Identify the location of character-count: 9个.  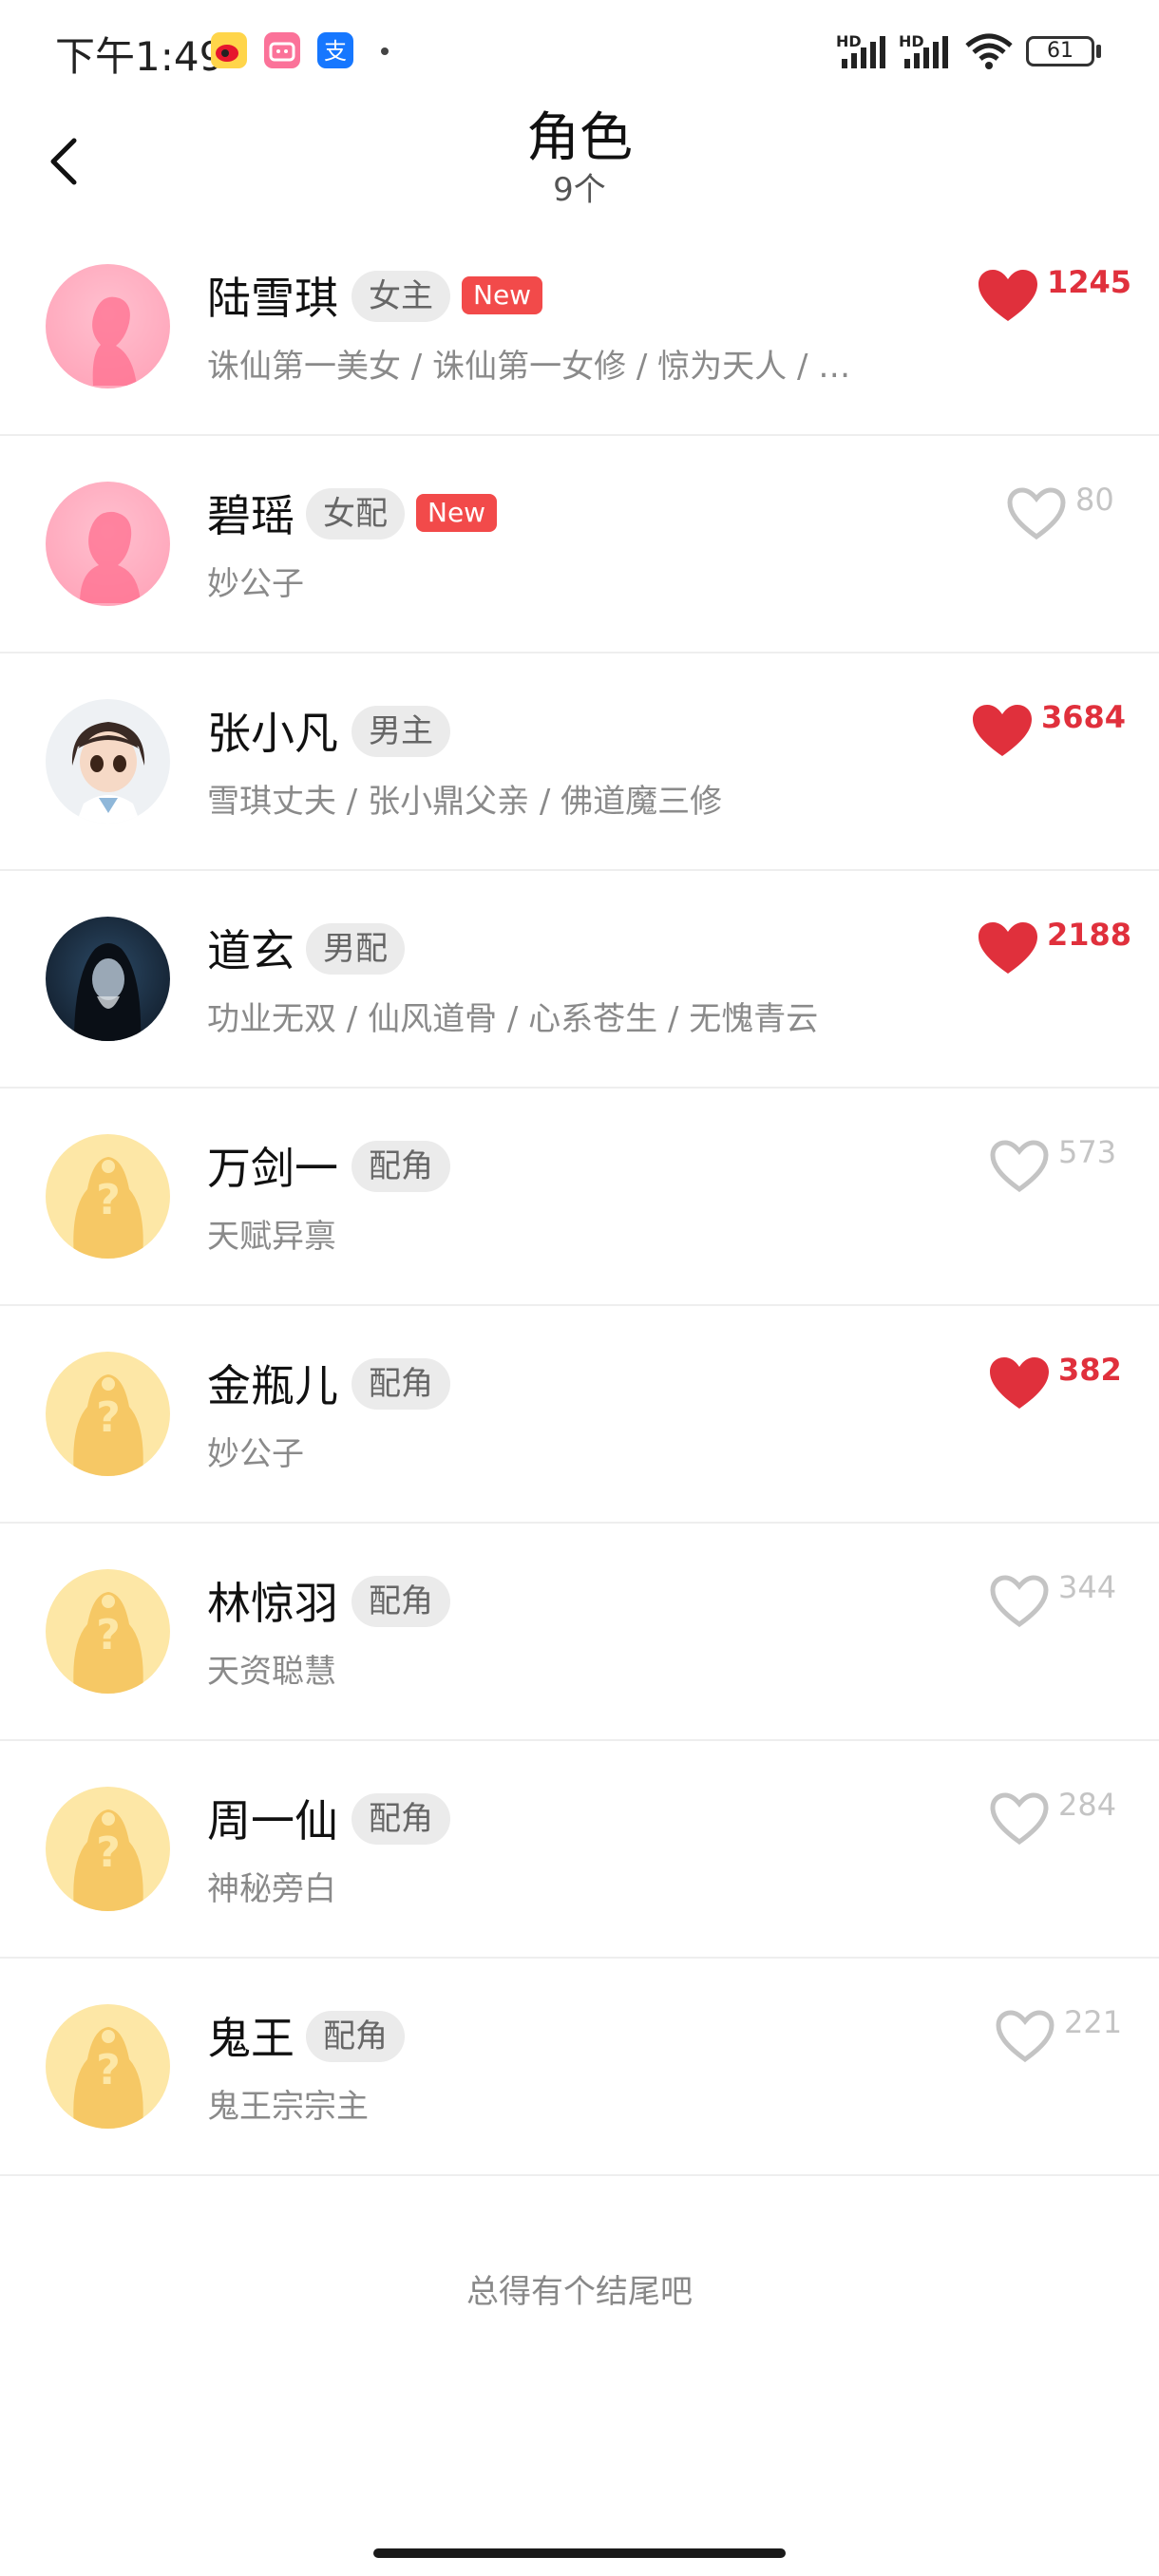
(579, 190).